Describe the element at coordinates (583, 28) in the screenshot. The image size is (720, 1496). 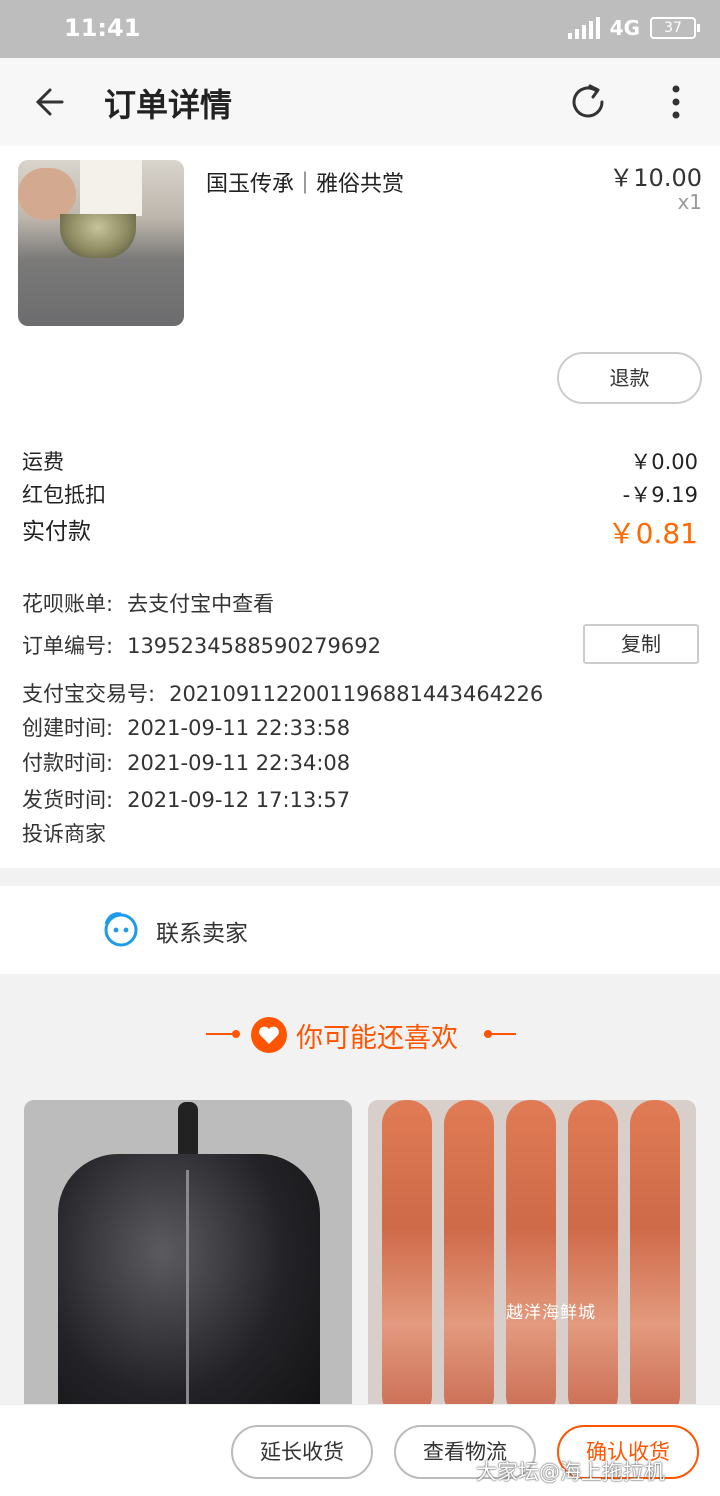
I see `signal-icon` at that location.